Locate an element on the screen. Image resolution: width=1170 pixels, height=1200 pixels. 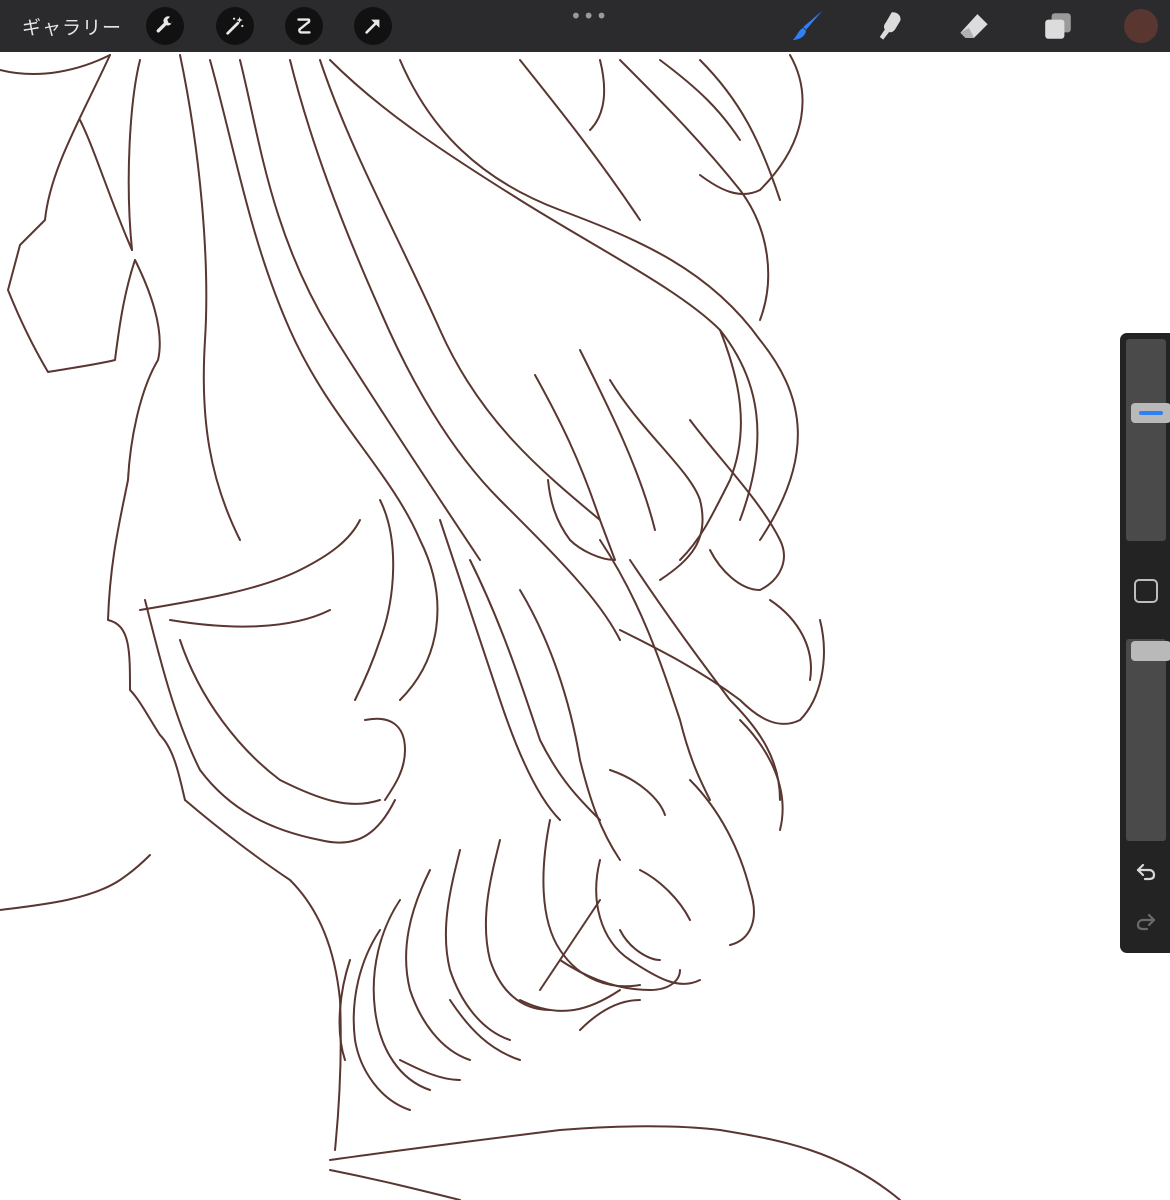
layers-button is located at coordinates (1058, 26).